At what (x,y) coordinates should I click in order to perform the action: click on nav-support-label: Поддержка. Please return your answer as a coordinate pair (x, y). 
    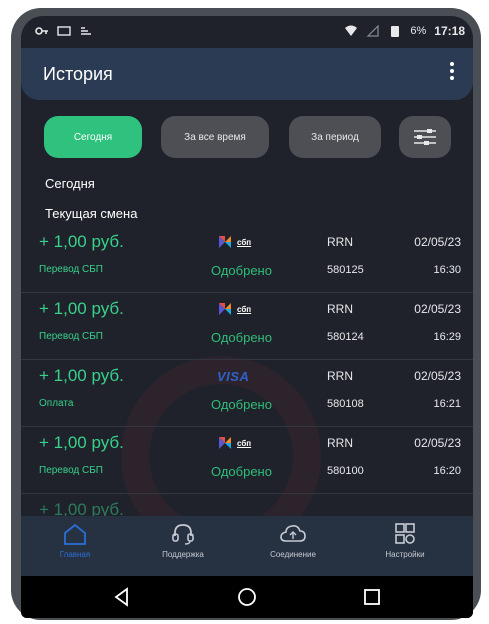
    Looking at the image, I should click on (183, 554).